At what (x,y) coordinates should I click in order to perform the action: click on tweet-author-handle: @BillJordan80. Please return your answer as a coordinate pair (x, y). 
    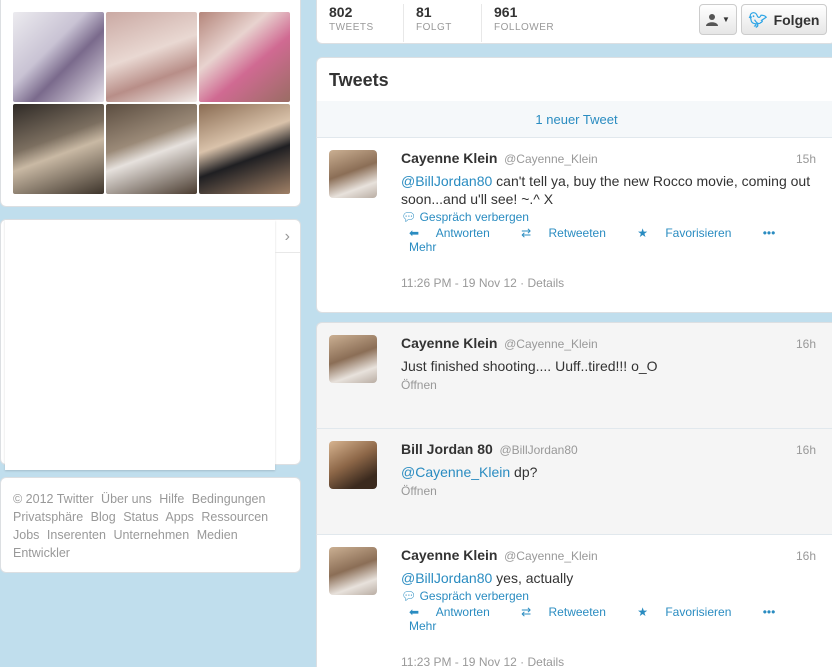
    Looking at the image, I should click on (538, 450).